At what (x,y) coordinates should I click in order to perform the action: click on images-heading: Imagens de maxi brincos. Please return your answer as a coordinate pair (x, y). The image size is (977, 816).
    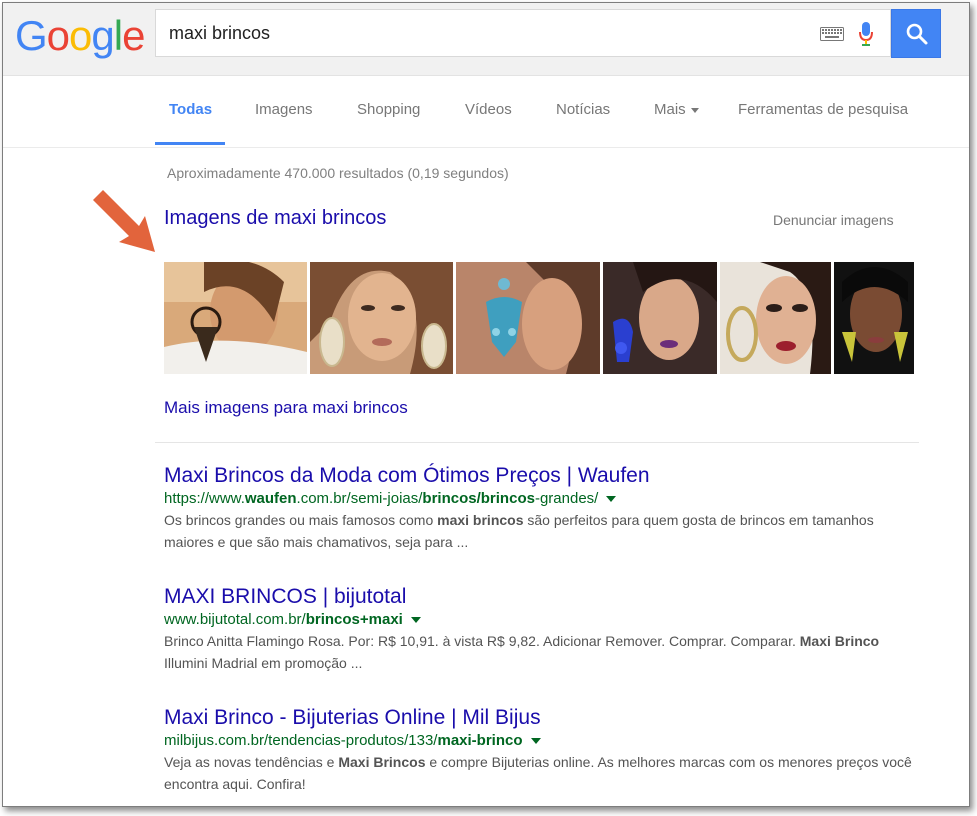
    Looking at the image, I should click on (275, 218).